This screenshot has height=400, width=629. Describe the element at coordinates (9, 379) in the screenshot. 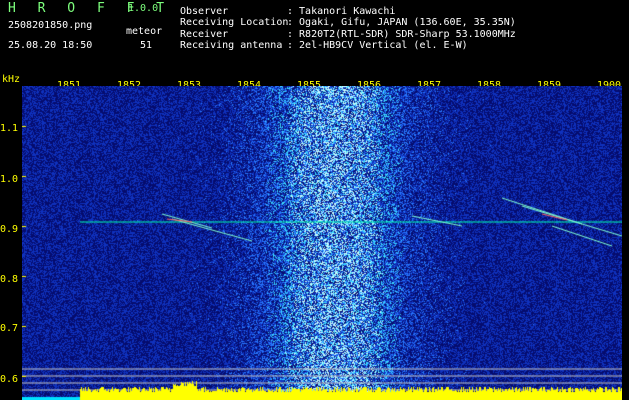

I see `y-tick-0-6: 0.6` at that location.